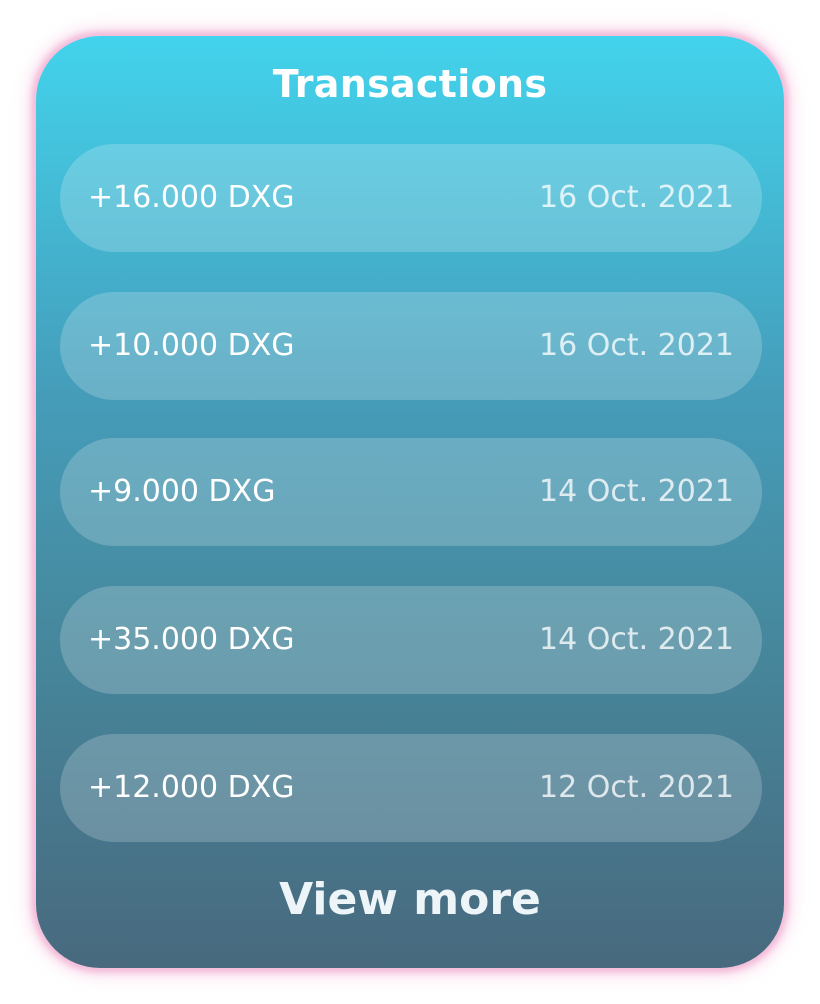 The height and width of the screenshot is (1004, 820). What do you see at coordinates (191, 787) in the screenshot?
I see `transaction-amount: +12.000 DXG` at bounding box center [191, 787].